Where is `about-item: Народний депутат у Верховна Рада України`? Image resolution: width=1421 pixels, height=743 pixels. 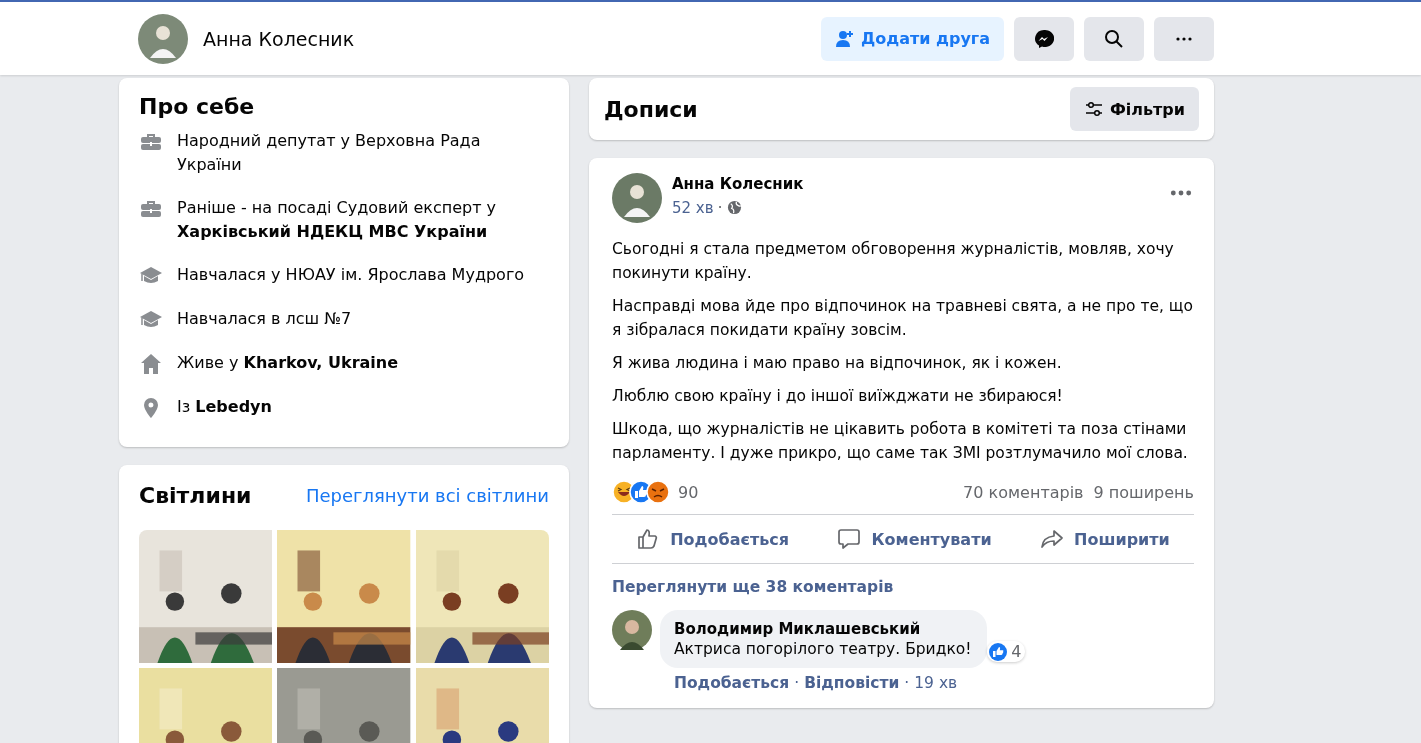
about-item: Народний депутат у Верховна Рада України is located at coordinates (329, 153).